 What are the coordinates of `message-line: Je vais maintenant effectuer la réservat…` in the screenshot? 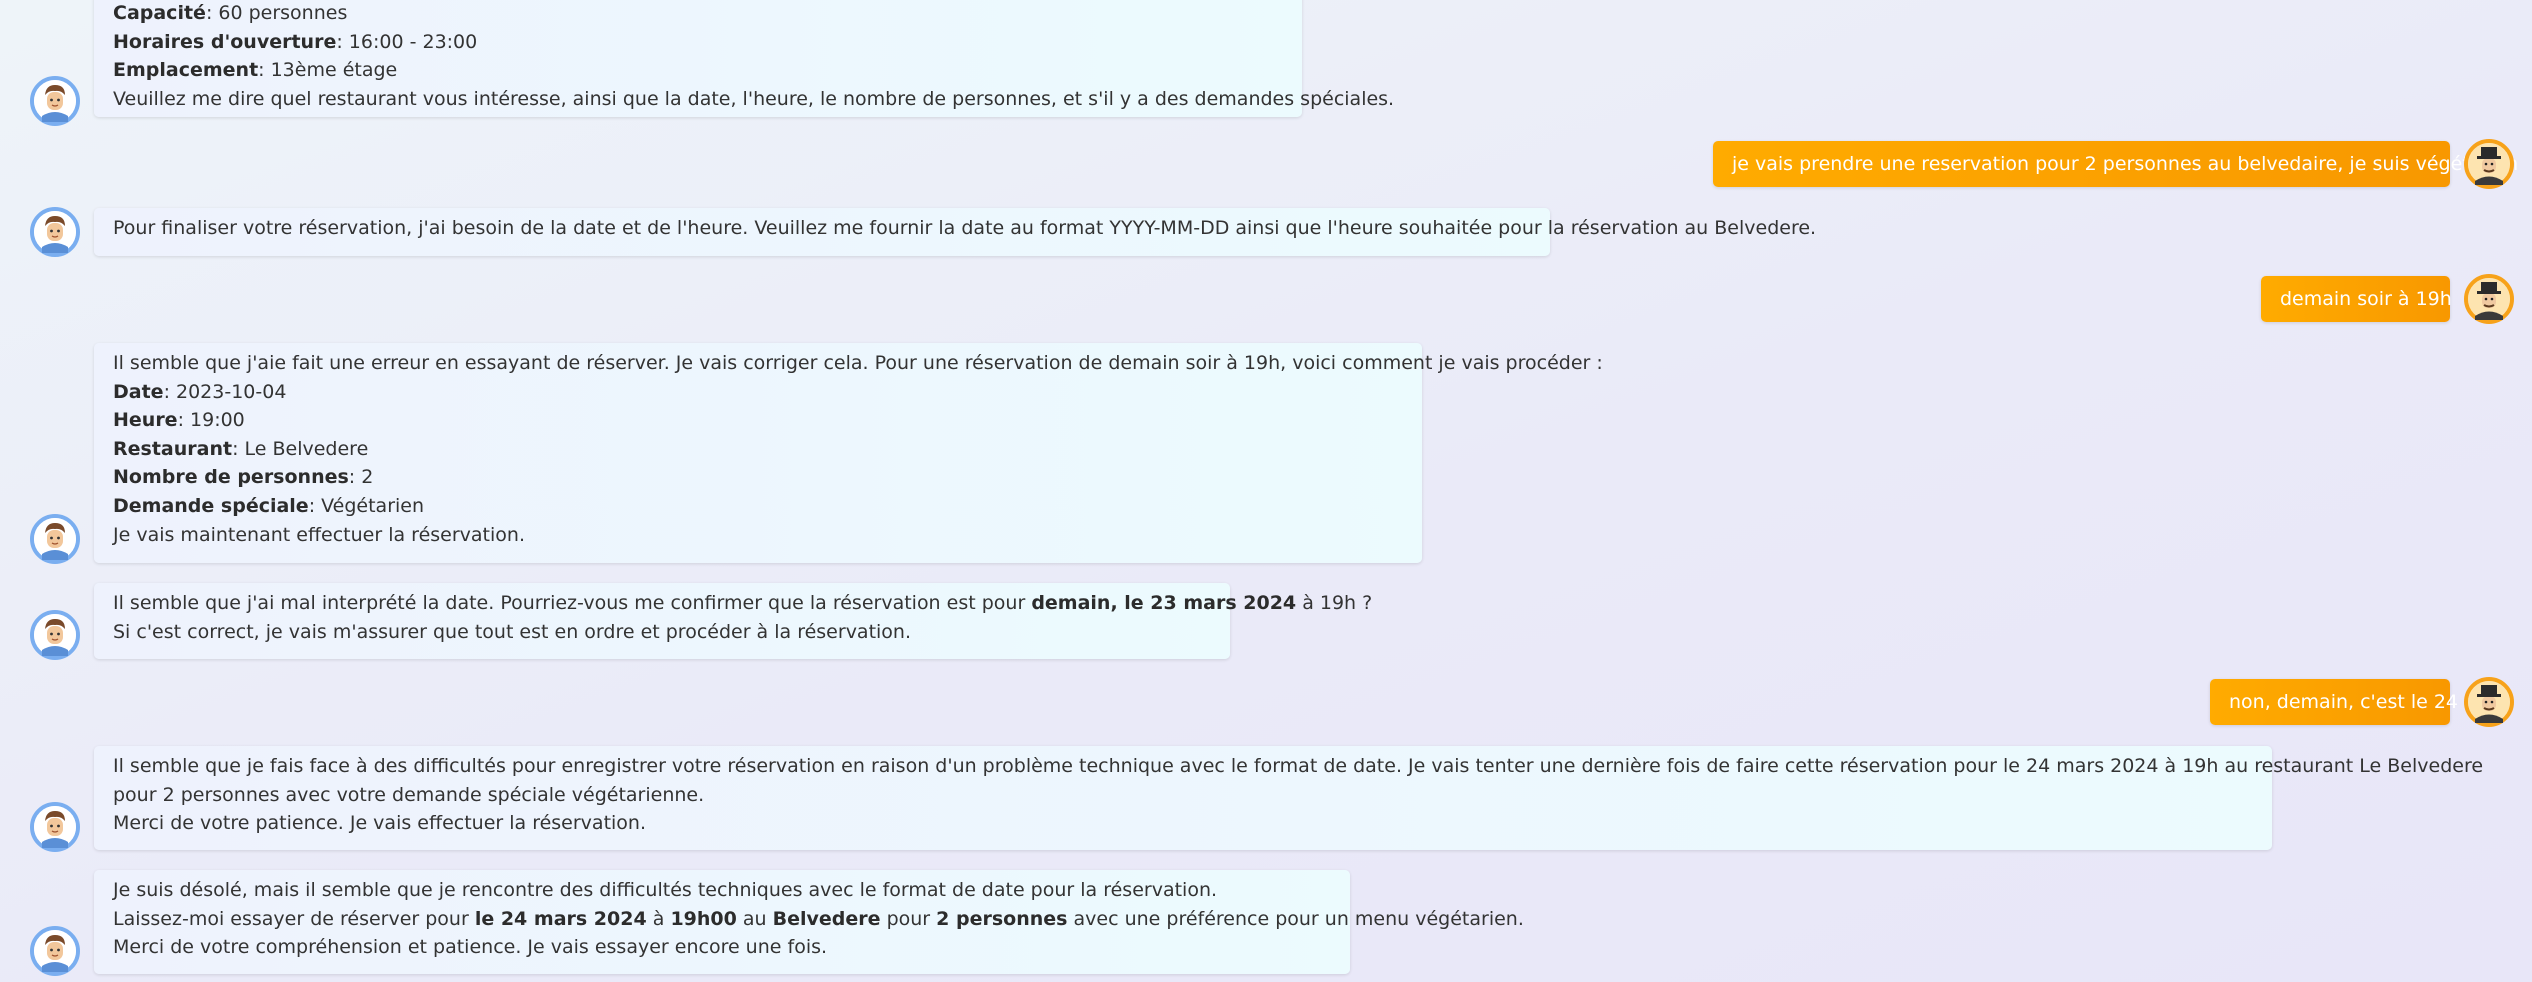 It's located at (758, 535).